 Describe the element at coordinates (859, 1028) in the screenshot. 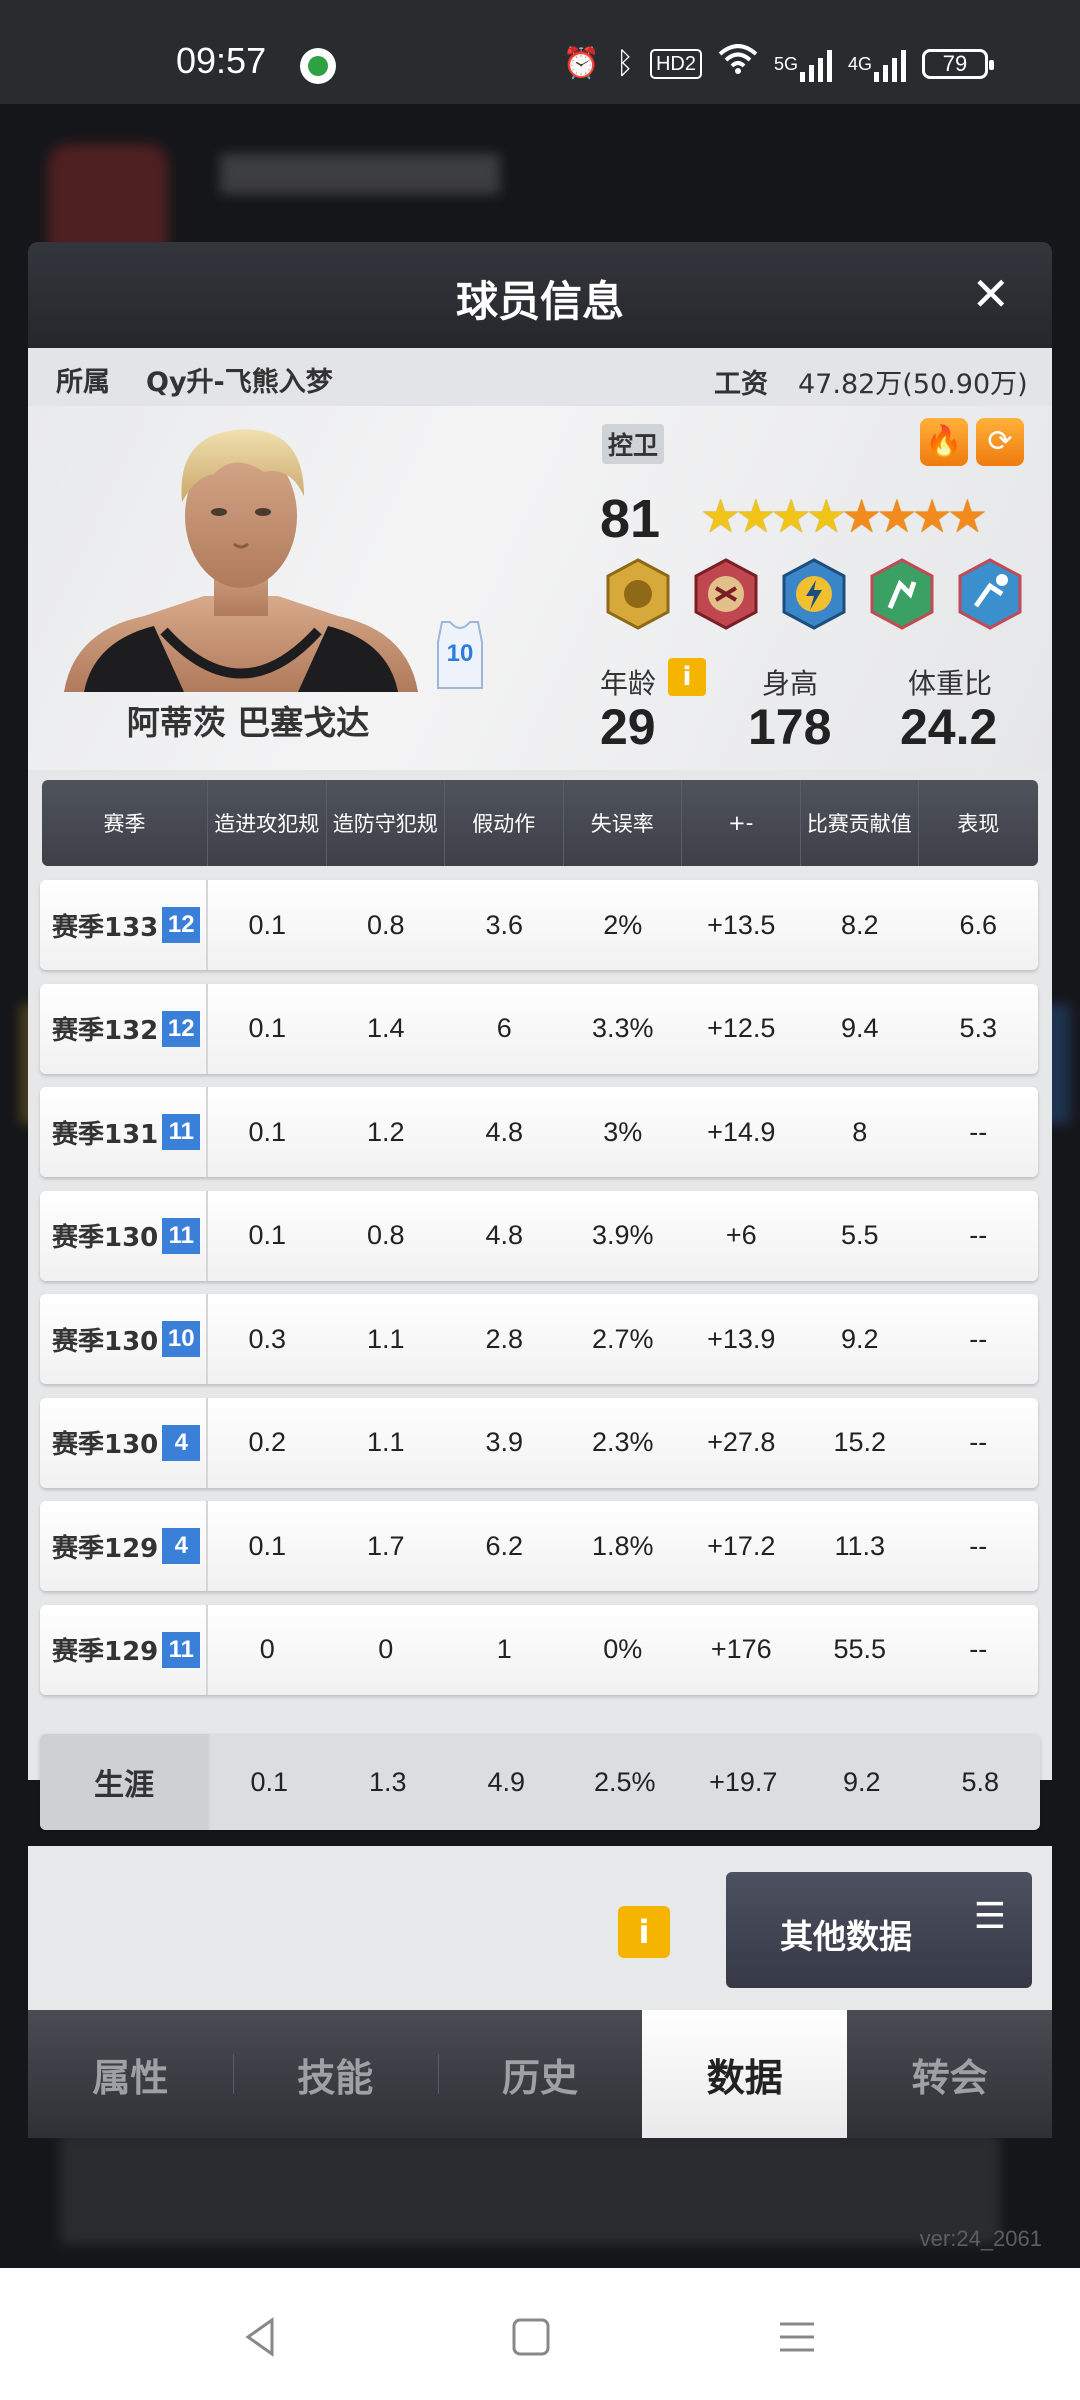

I see `table-cell: 9.4` at that location.